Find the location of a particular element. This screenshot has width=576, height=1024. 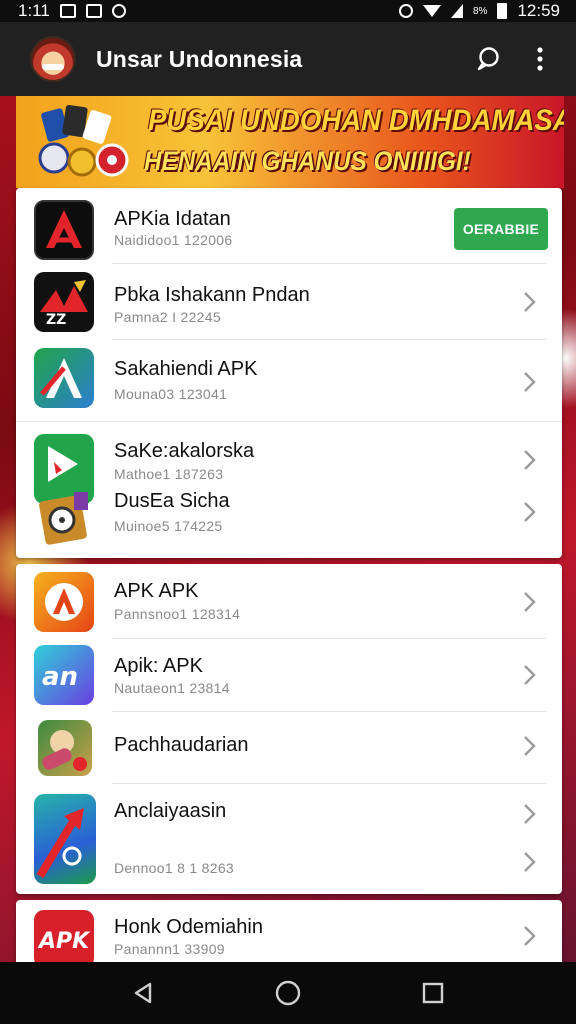

list-item: an Apik: APK Nautaeon1 23814 is located at coordinates (289, 675).